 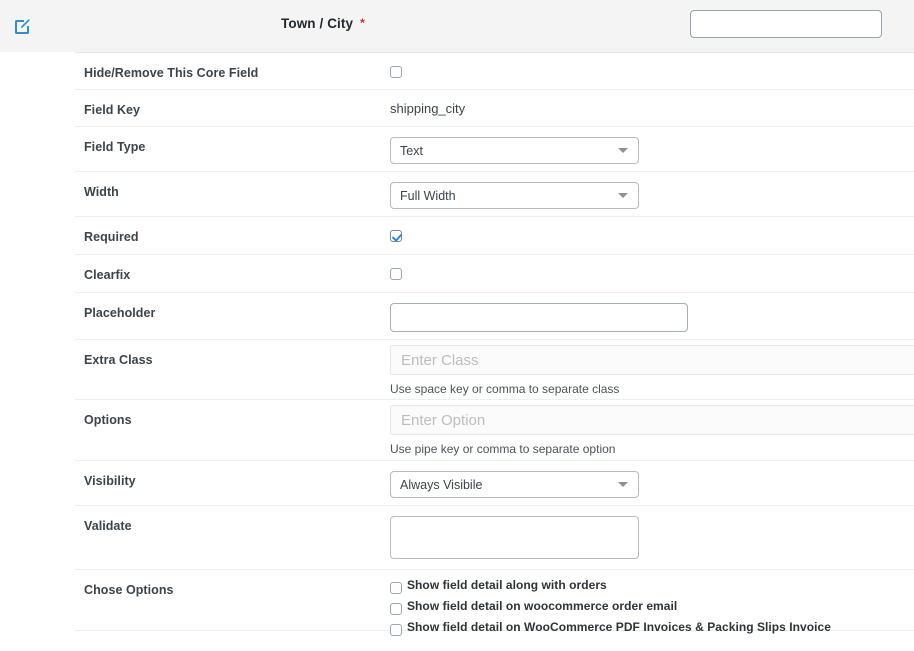 I want to click on row-hide-remove-core-field: Hide/Remove This Core Field, so click(x=494, y=70).